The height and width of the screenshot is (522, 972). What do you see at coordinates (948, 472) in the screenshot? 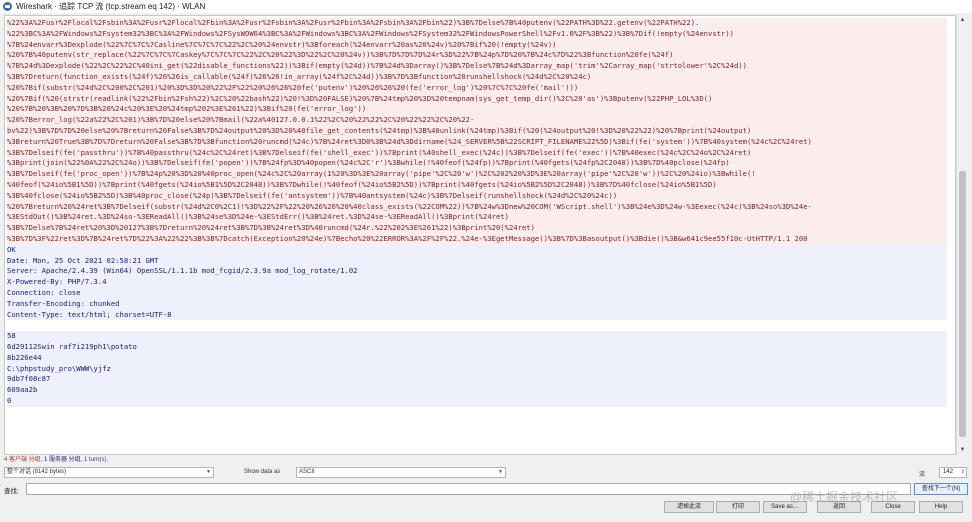
I see `stream-number-value: 142` at bounding box center [948, 472].